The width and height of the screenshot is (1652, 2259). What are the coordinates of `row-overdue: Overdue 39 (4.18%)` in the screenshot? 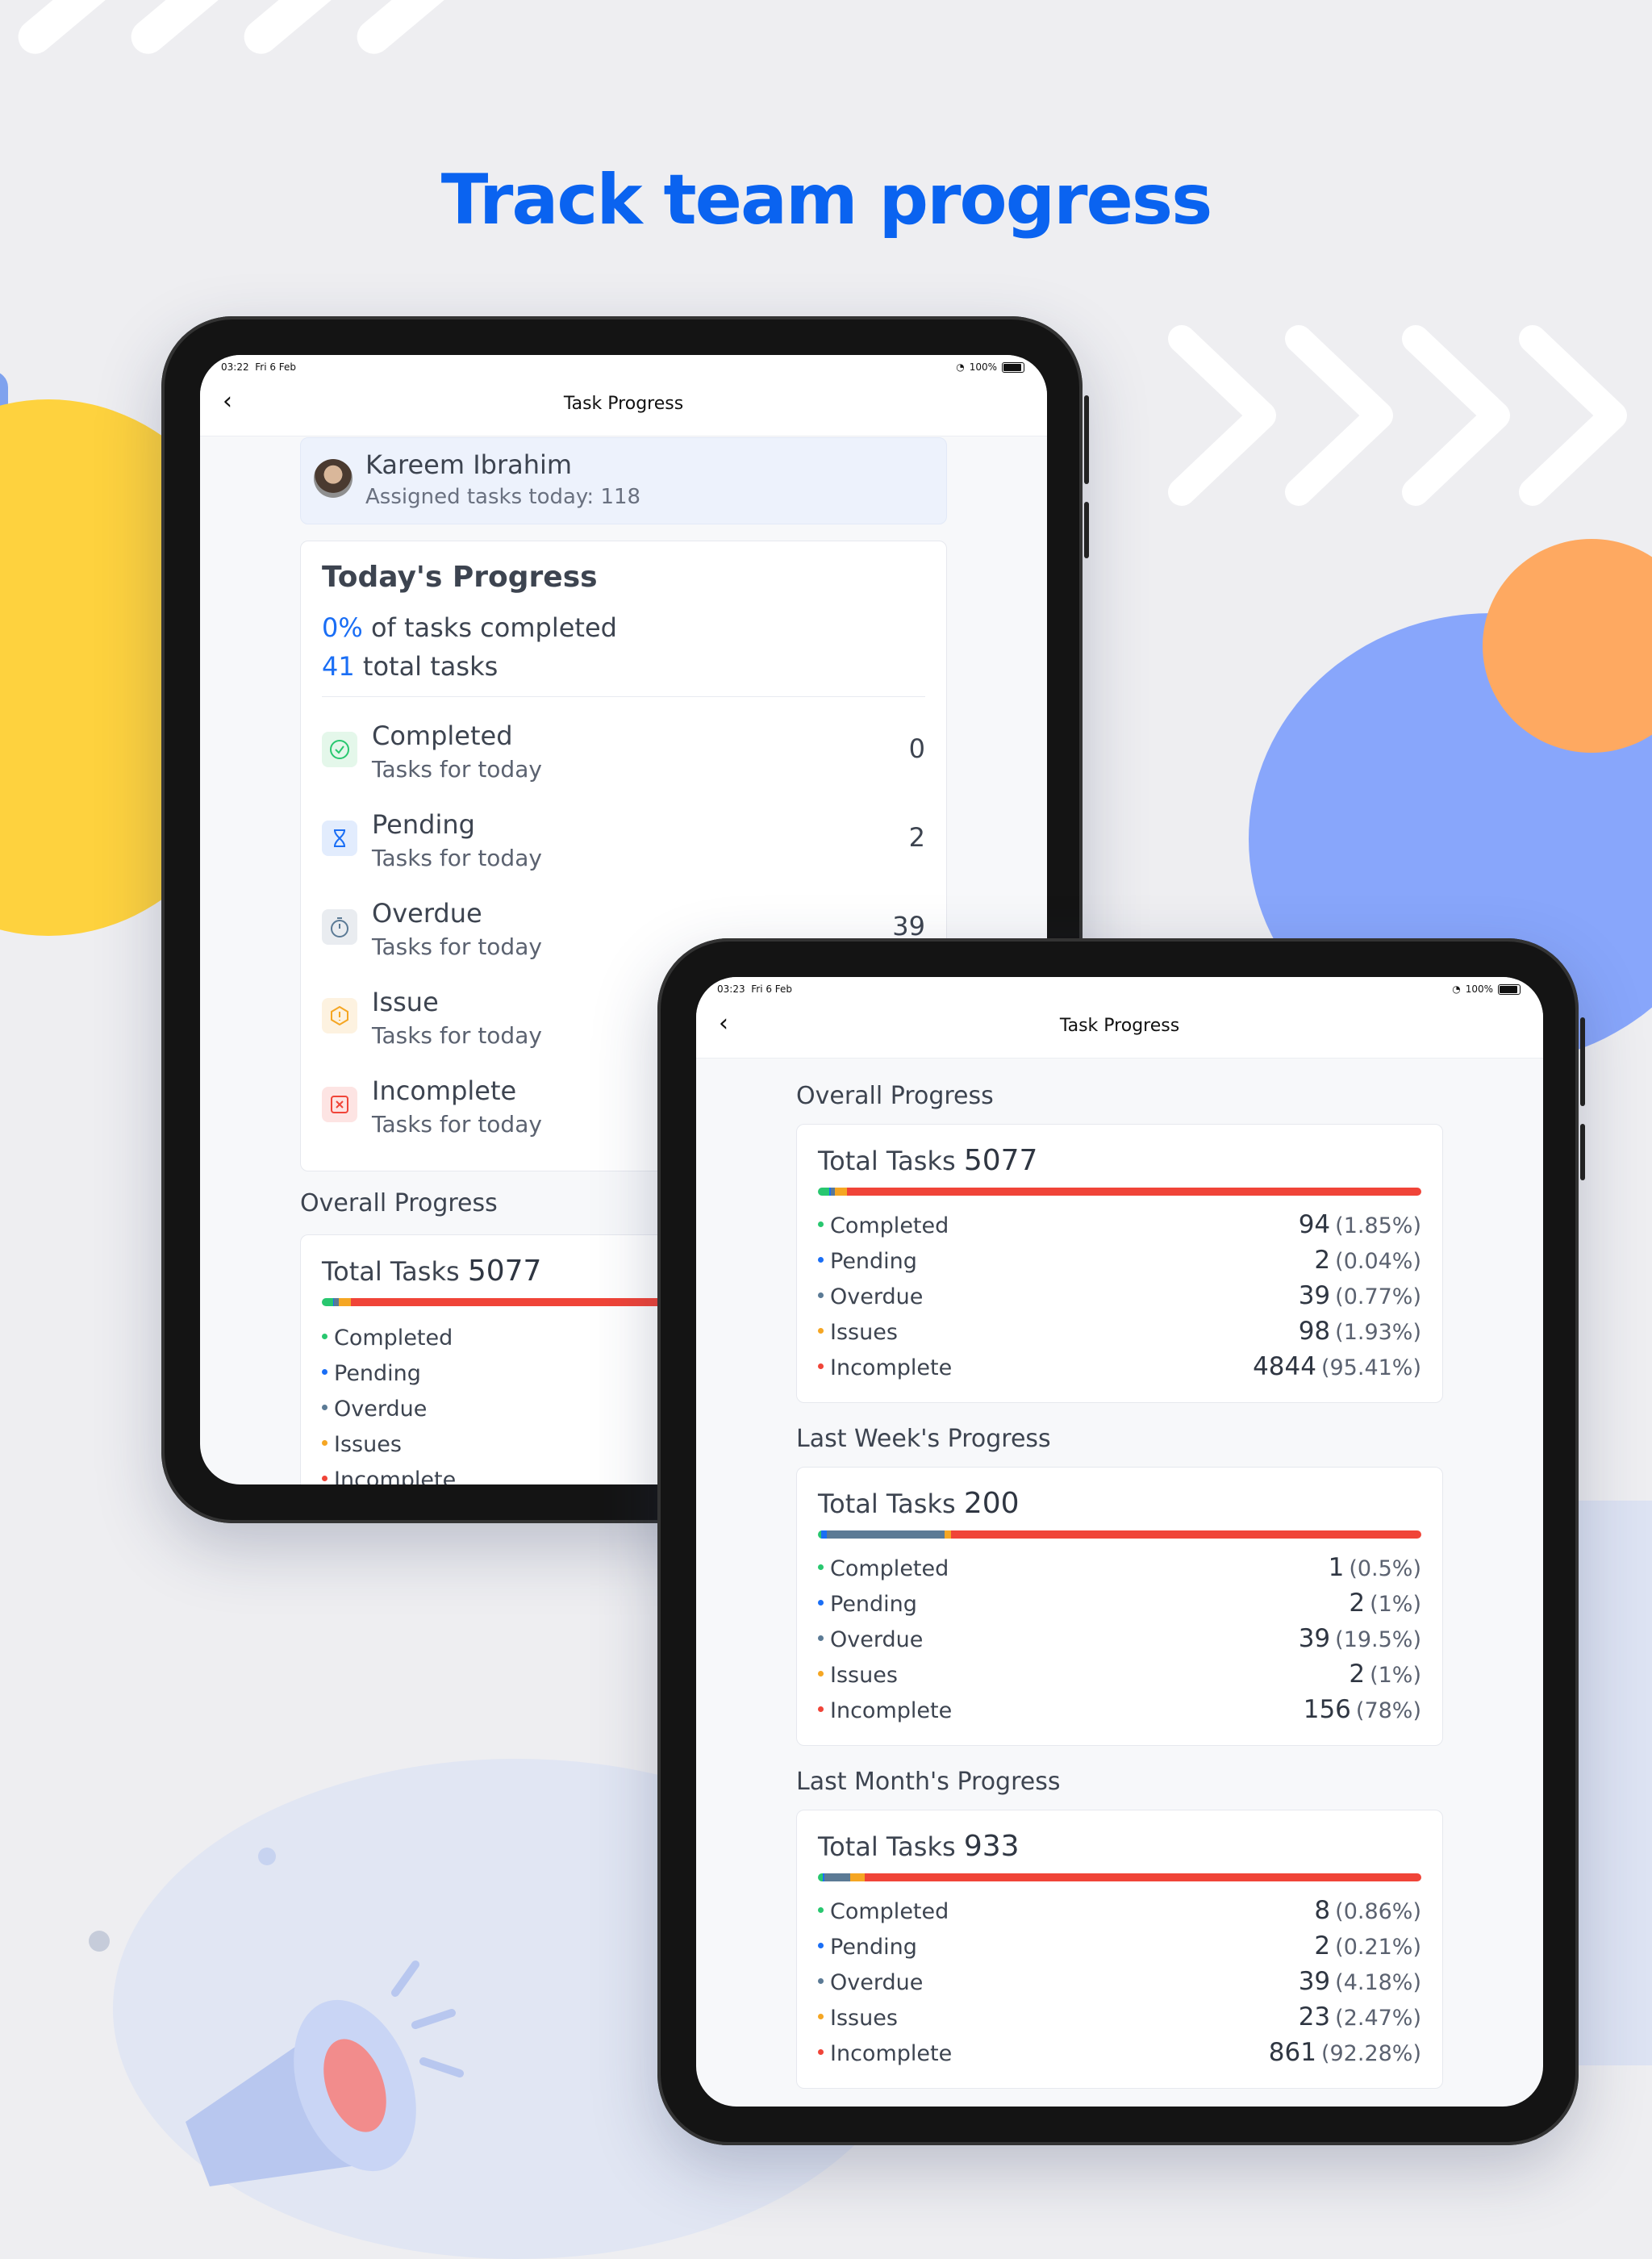 It's located at (1119, 1987).